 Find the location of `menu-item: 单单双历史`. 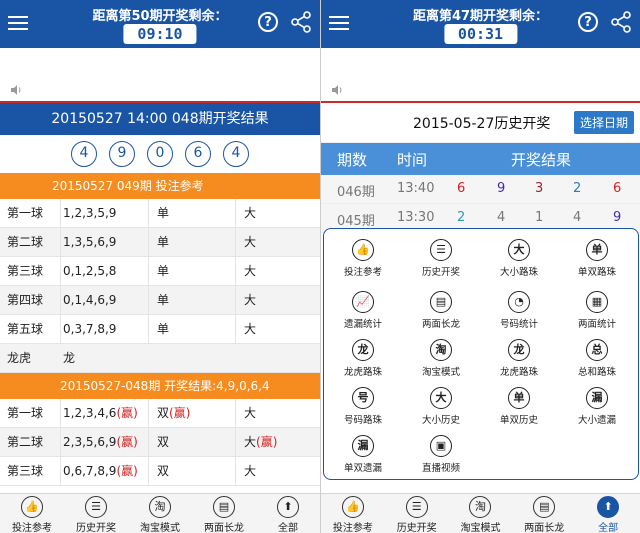

menu-item: 单单双历史 is located at coordinates (519, 406).